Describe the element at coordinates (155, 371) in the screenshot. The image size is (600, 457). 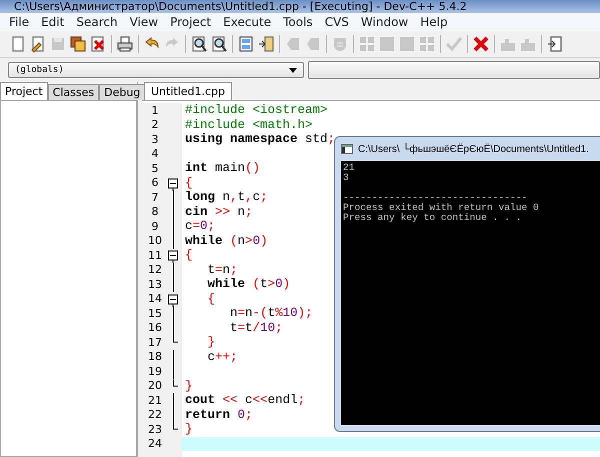
I see `line-number: 19` at that location.